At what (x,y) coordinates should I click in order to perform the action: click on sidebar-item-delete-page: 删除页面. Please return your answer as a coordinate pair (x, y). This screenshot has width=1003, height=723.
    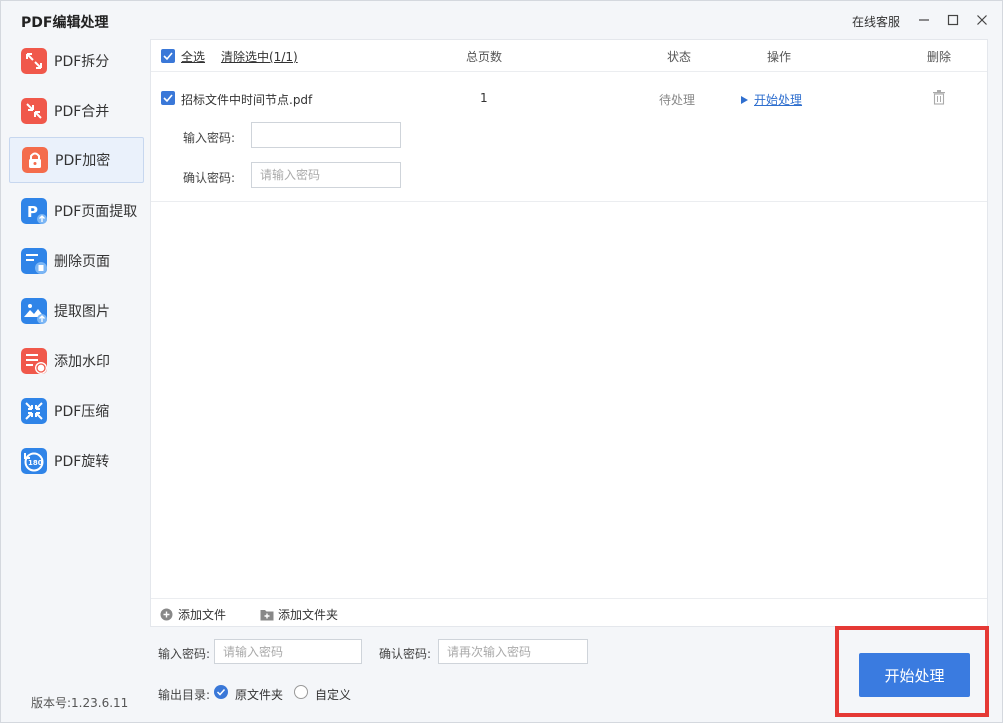
    Looking at the image, I should click on (76, 261).